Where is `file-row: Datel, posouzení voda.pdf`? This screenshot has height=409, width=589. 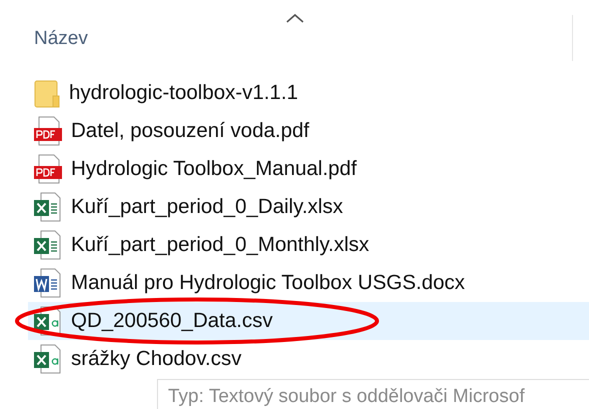 file-row: Datel, posouzení voda.pdf is located at coordinates (308, 131).